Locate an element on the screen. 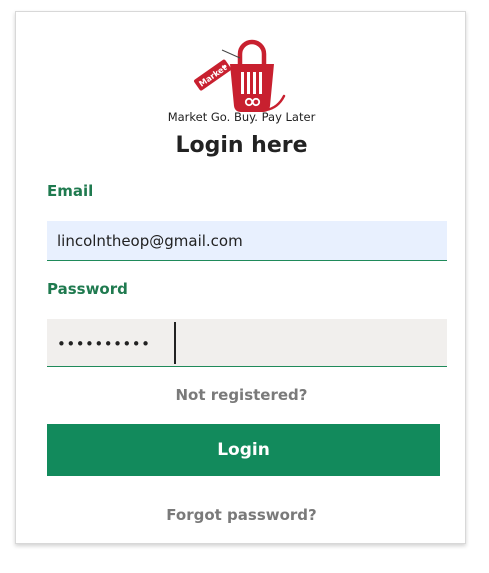  email-label: Email is located at coordinates (70, 191).